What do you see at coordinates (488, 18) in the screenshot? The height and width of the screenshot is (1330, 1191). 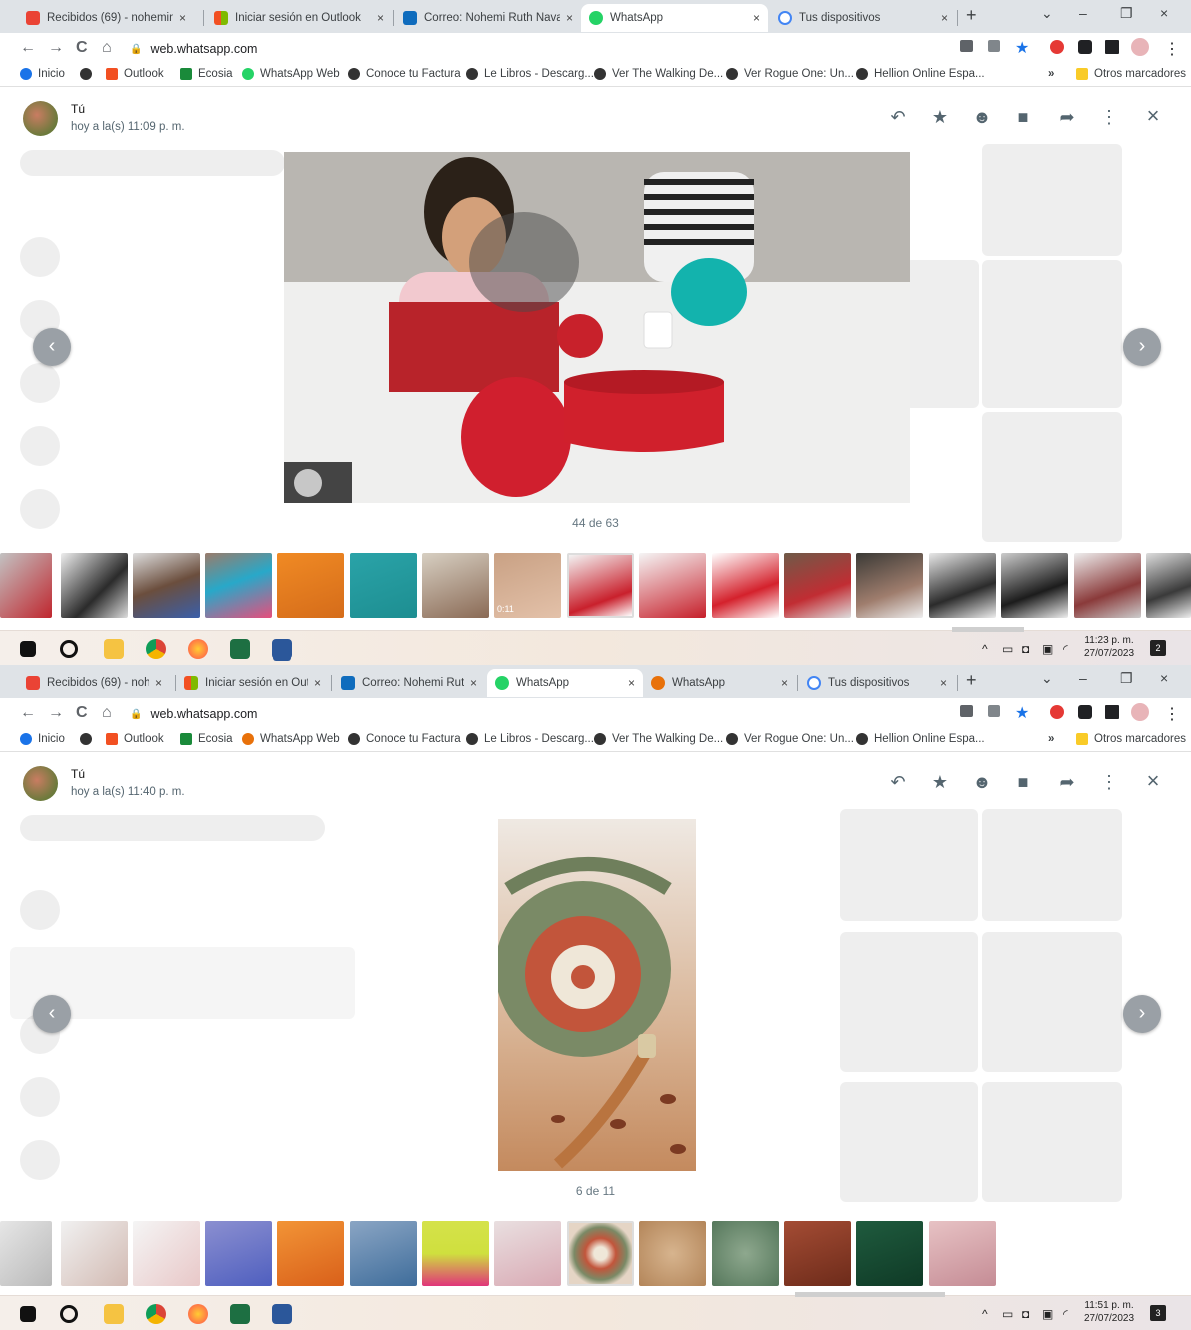 I see `tab-outlook-mail: Correo: Nohemi Ruth Navarr ×` at bounding box center [488, 18].